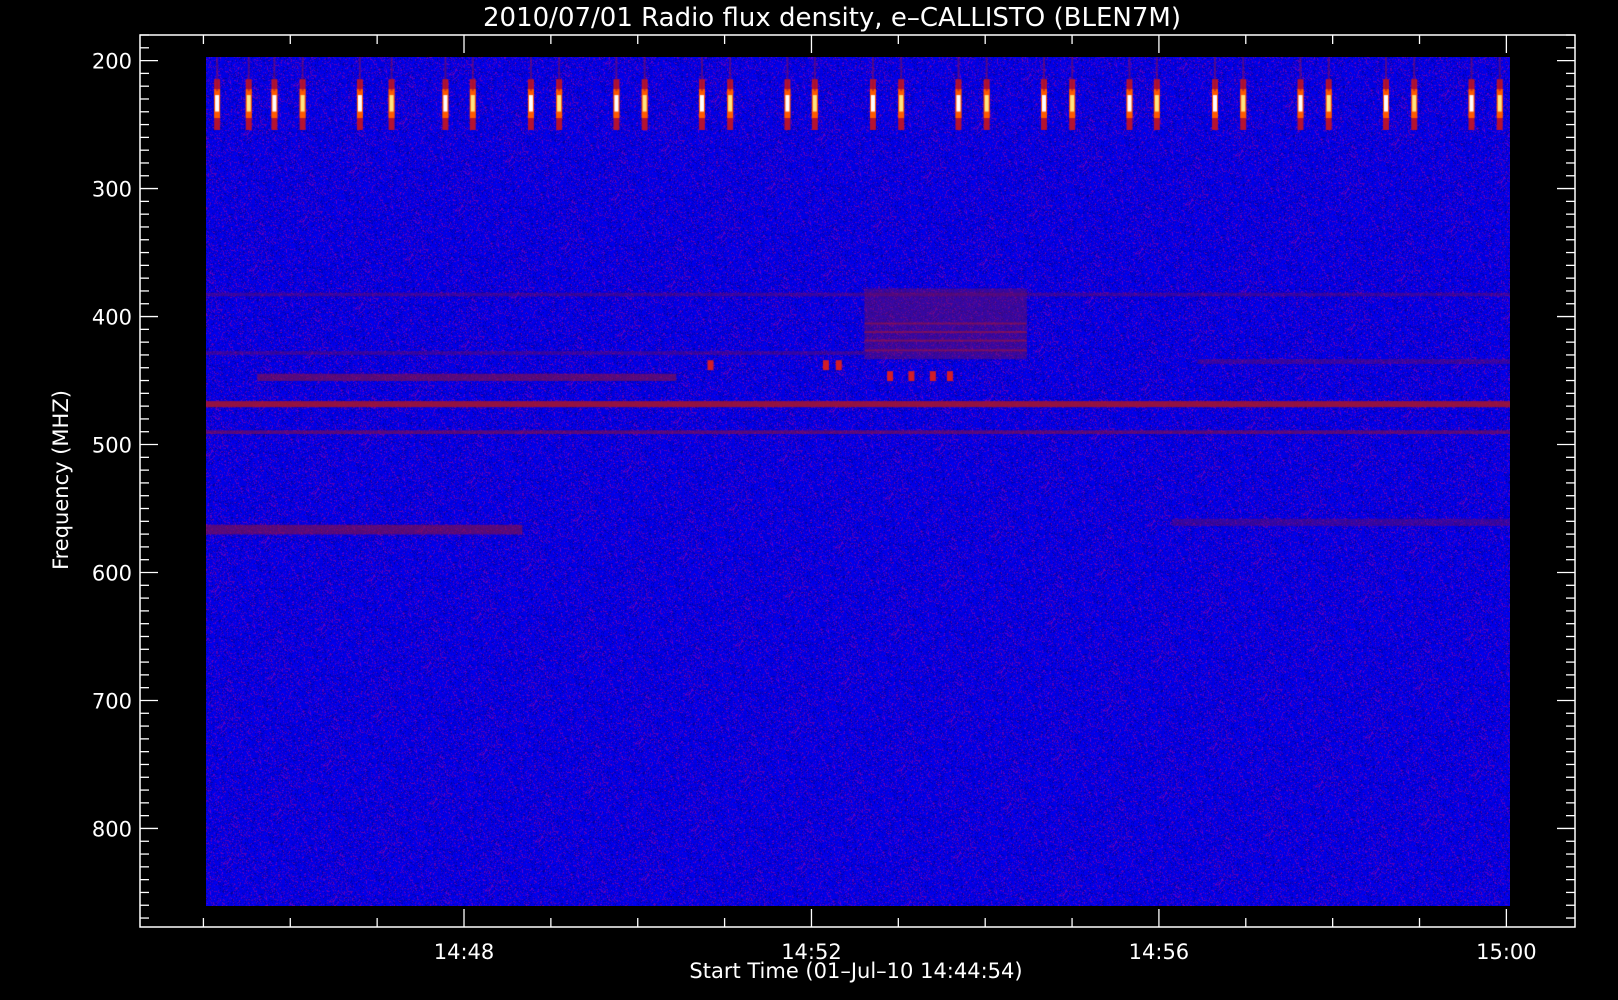 This screenshot has height=1000, width=1618. What do you see at coordinates (112, 190) in the screenshot?
I see `y-tick-label: 300` at bounding box center [112, 190].